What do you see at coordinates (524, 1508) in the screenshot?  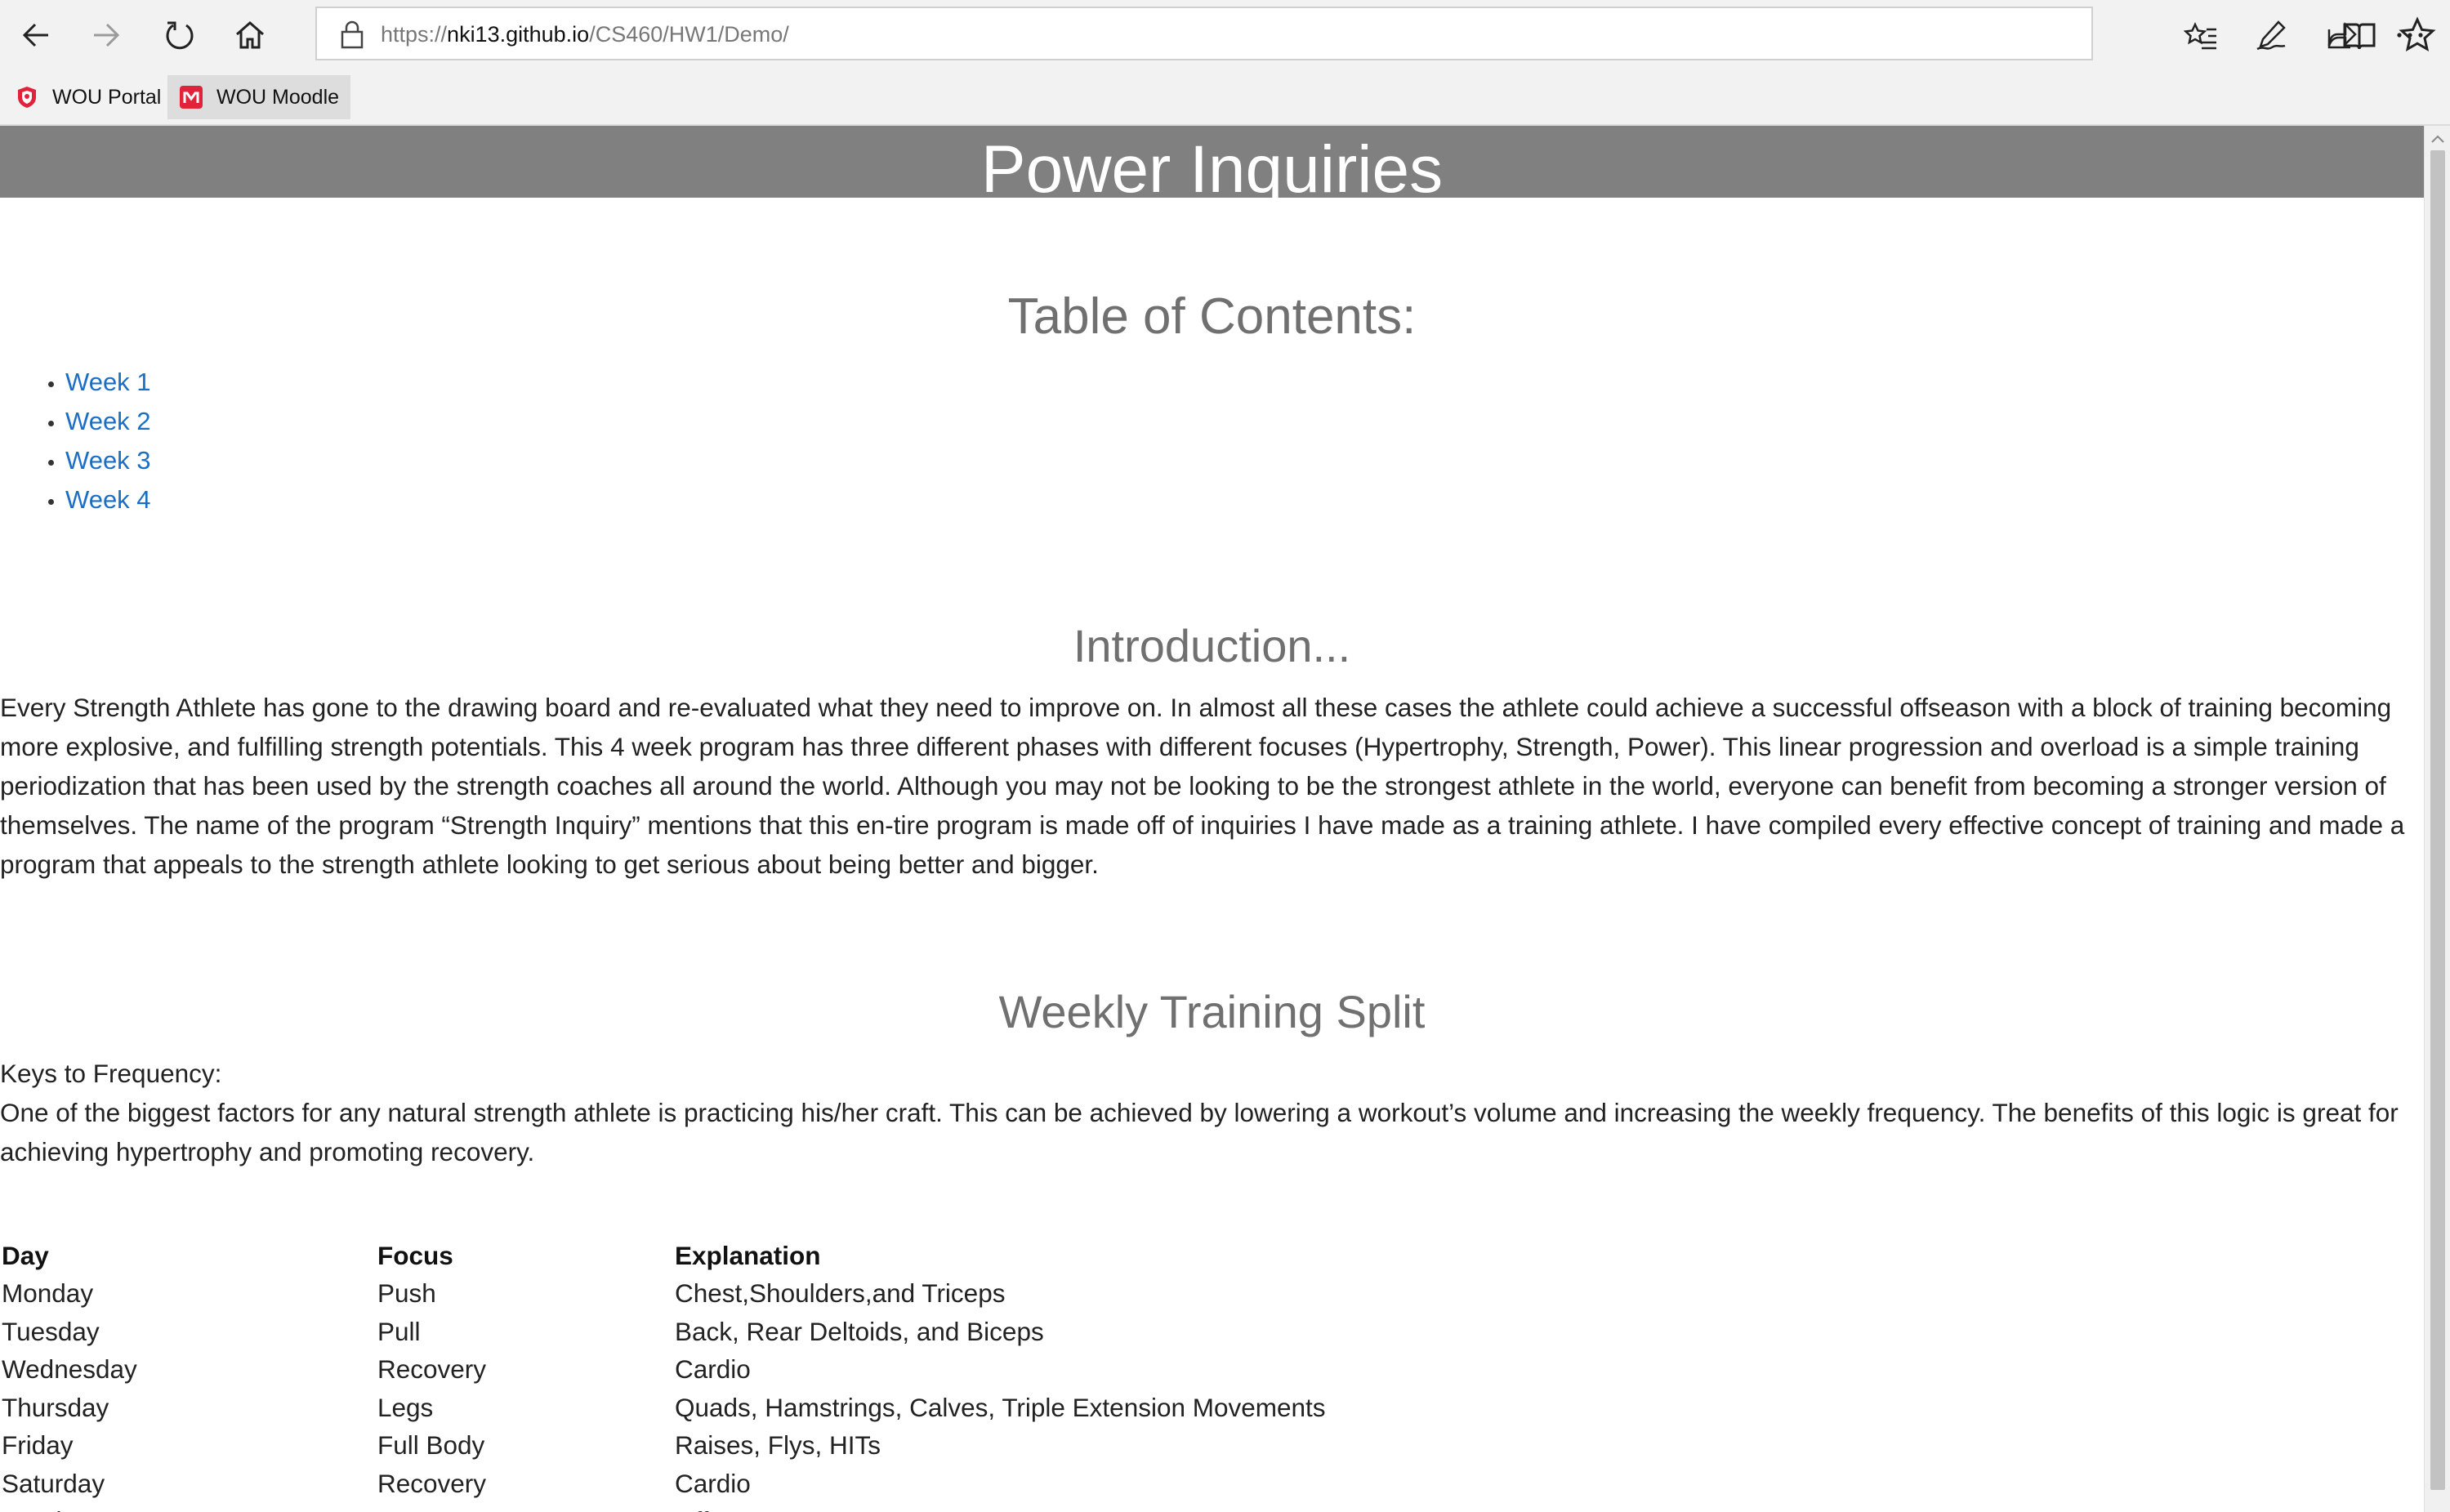 I see `cell-focus: Rest` at bounding box center [524, 1508].